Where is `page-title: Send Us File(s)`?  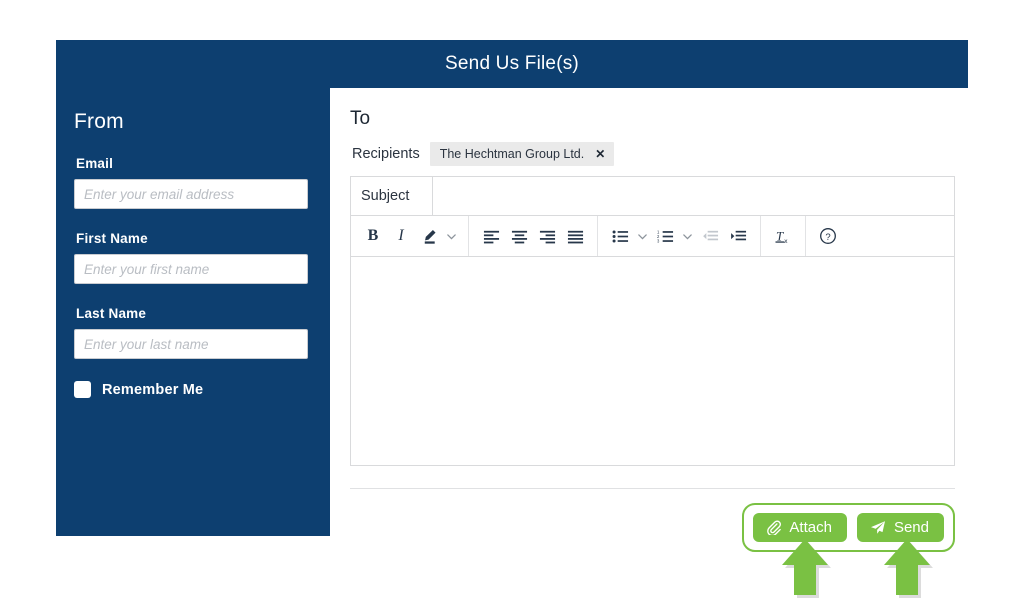 page-title: Send Us File(s) is located at coordinates (512, 63).